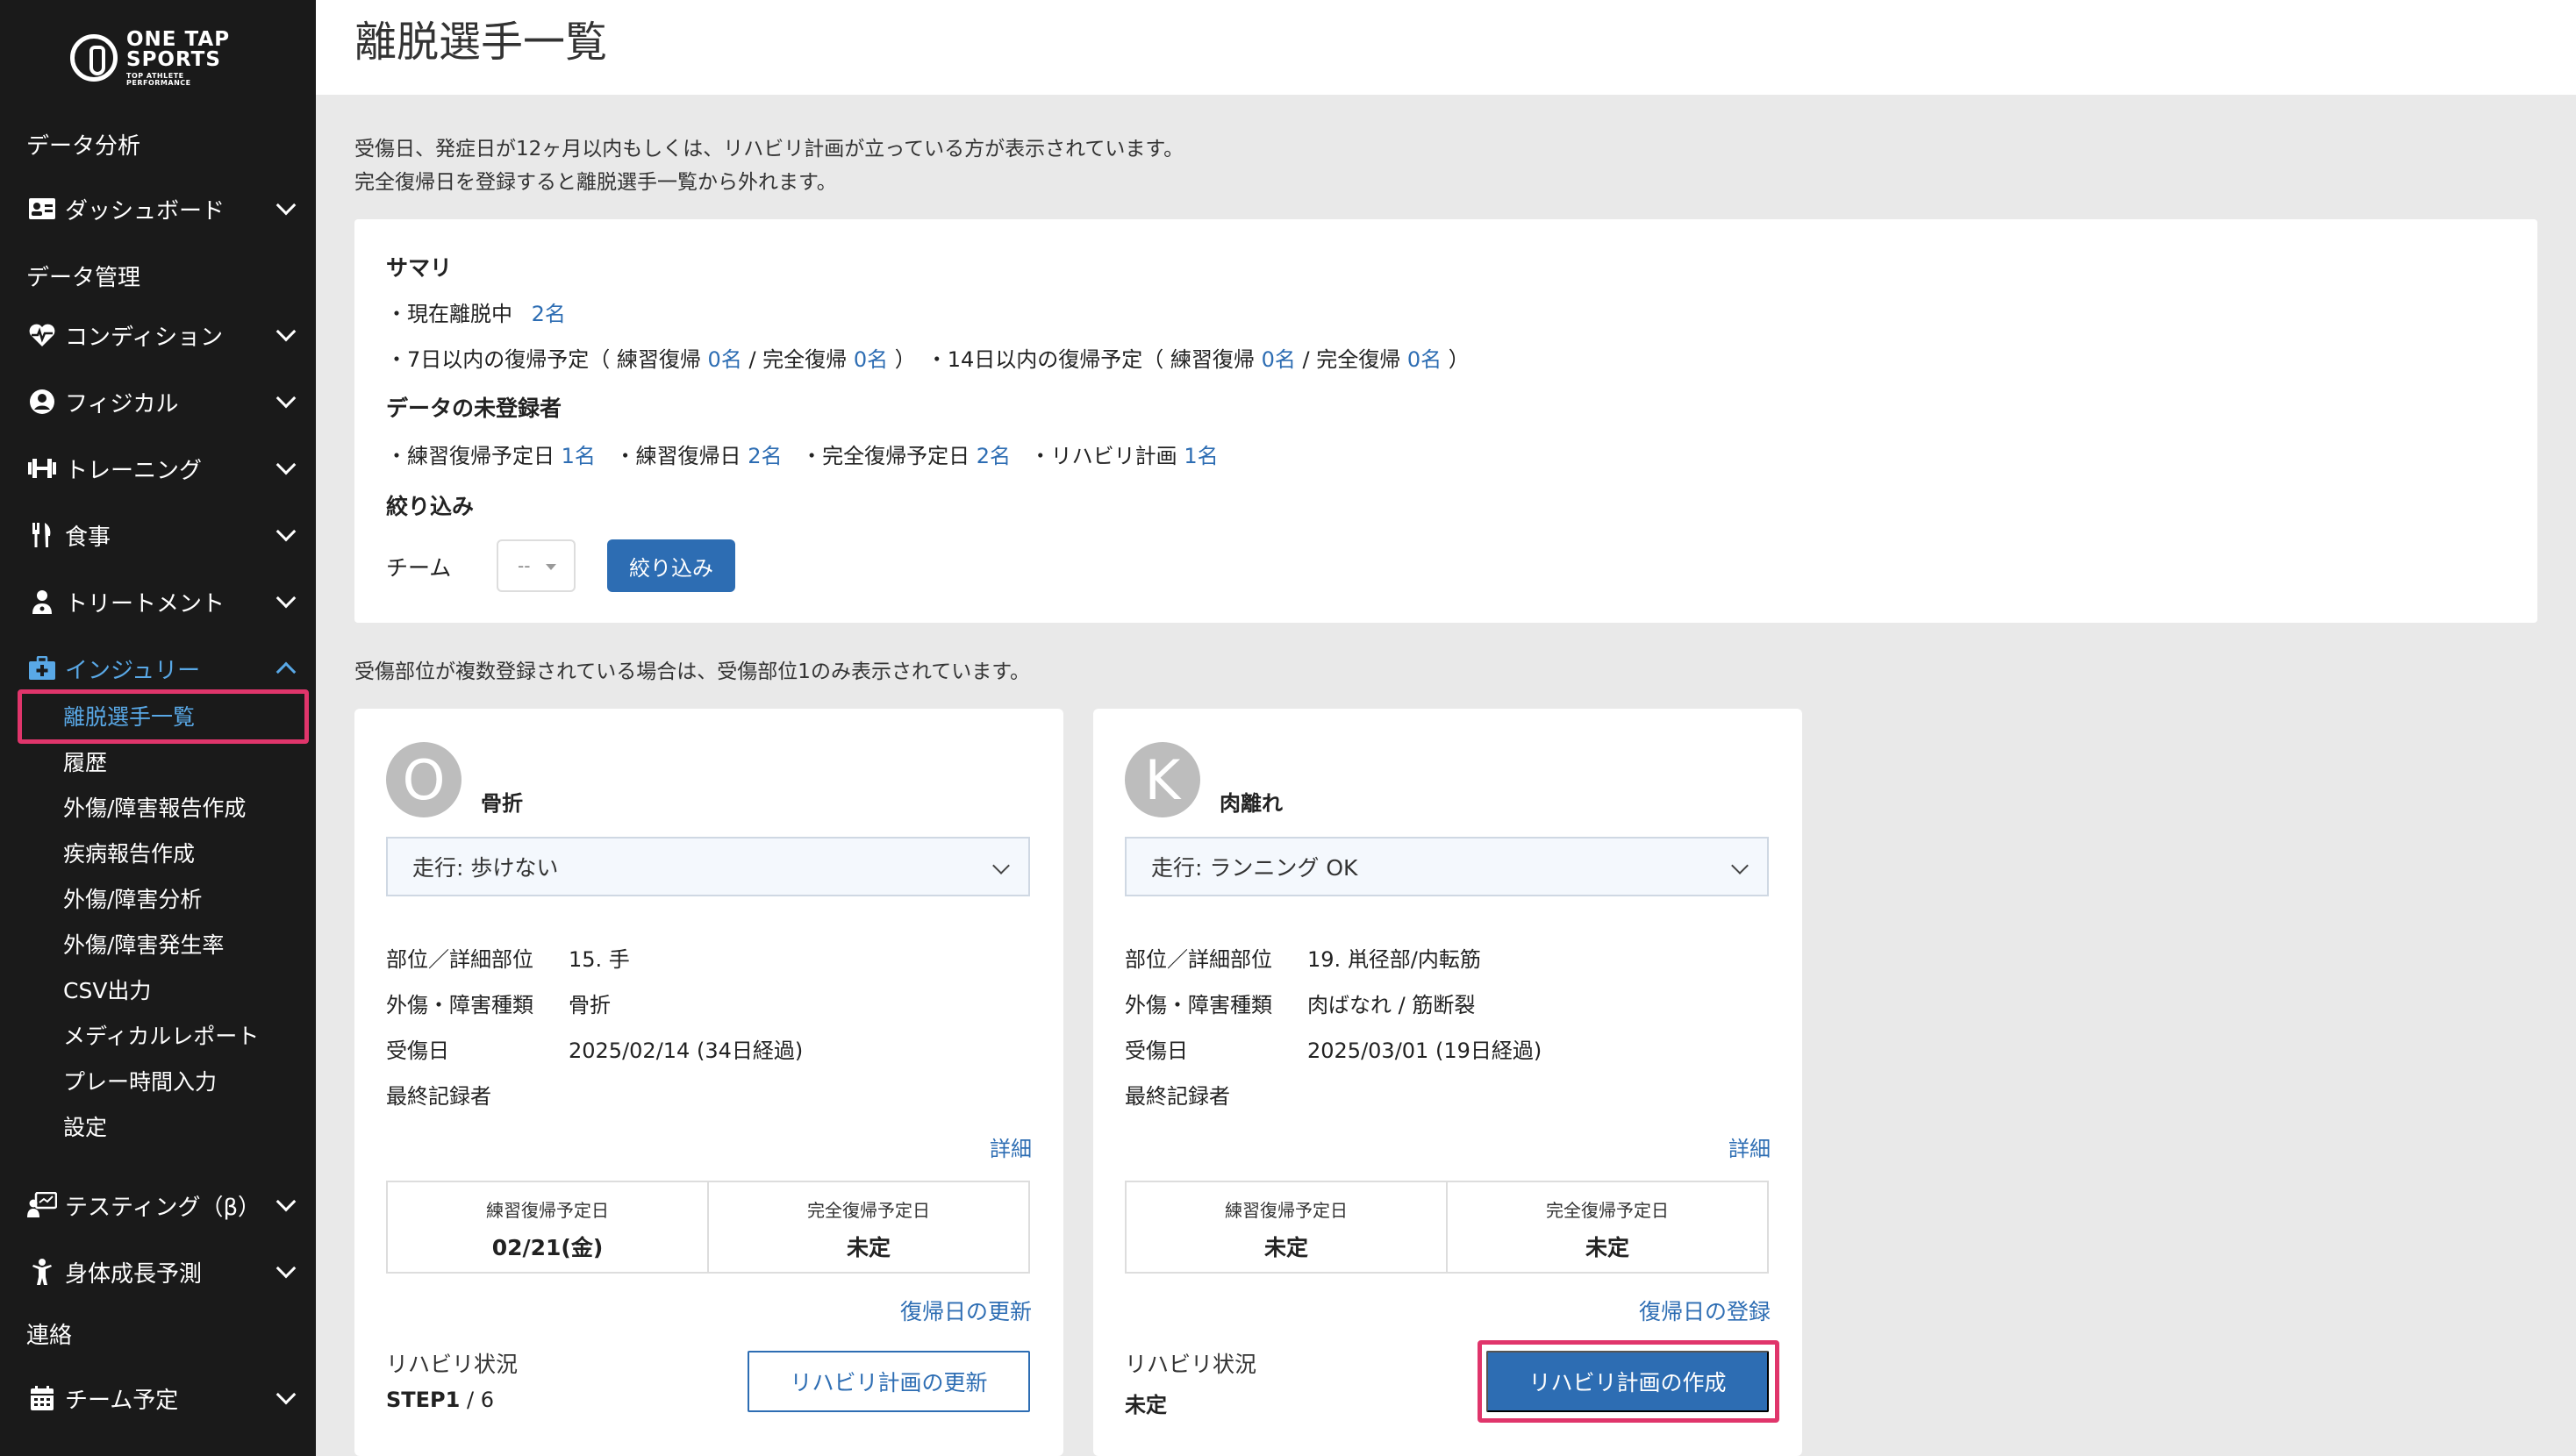 Image resolution: width=2576 pixels, height=1456 pixels. I want to click on active-item-highlight, so click(163, 716).